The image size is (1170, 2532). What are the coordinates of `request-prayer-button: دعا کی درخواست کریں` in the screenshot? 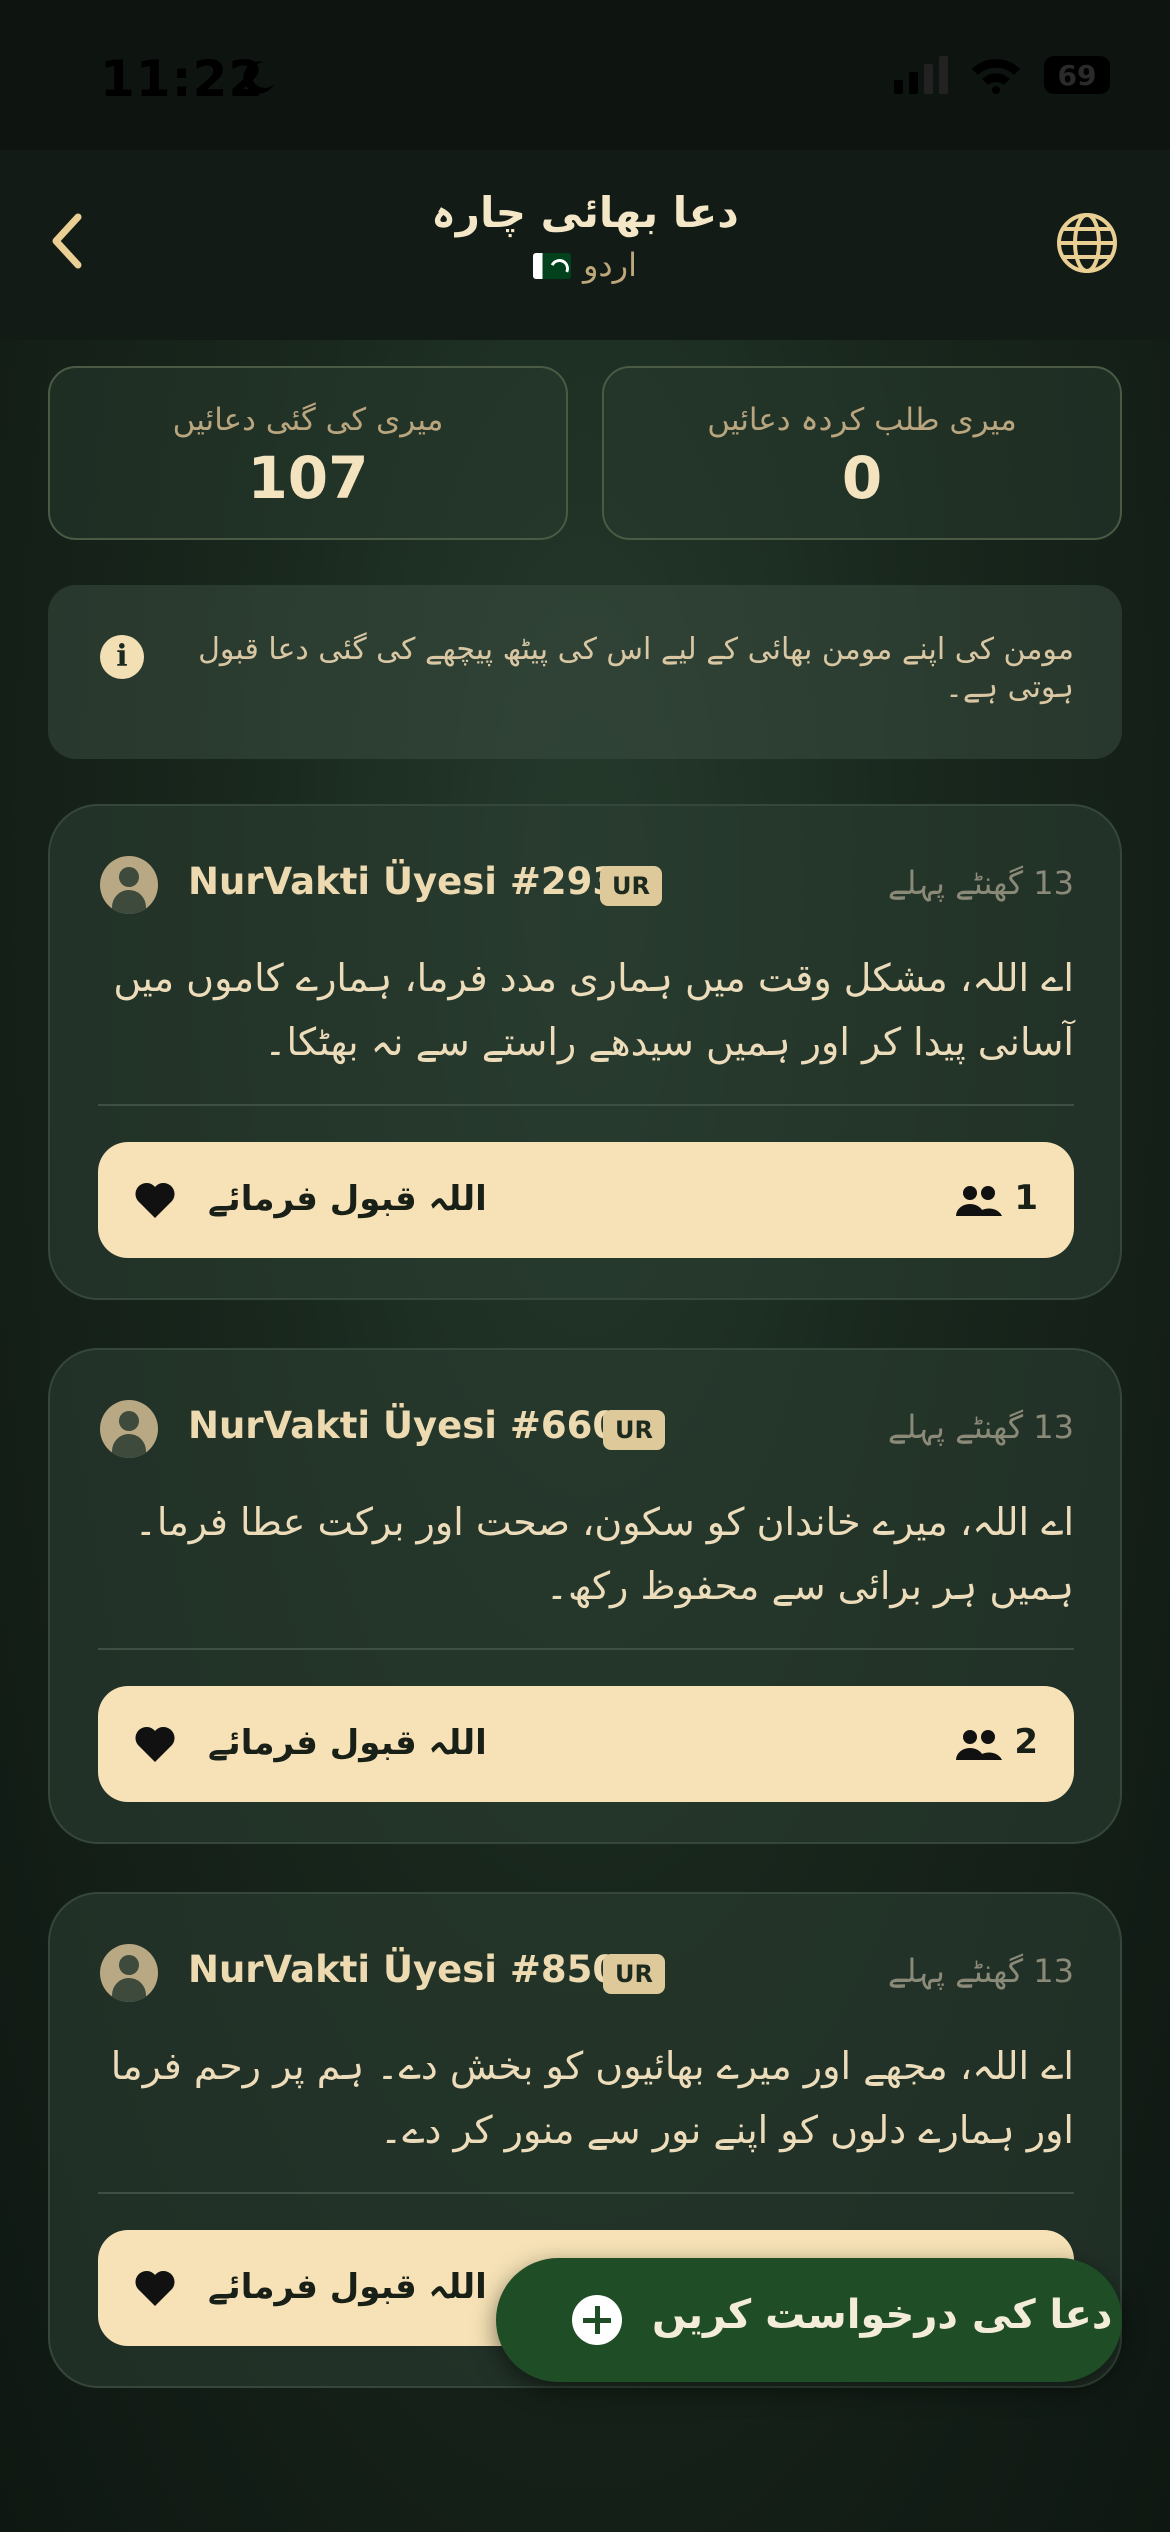 It's located at (809, 2320).